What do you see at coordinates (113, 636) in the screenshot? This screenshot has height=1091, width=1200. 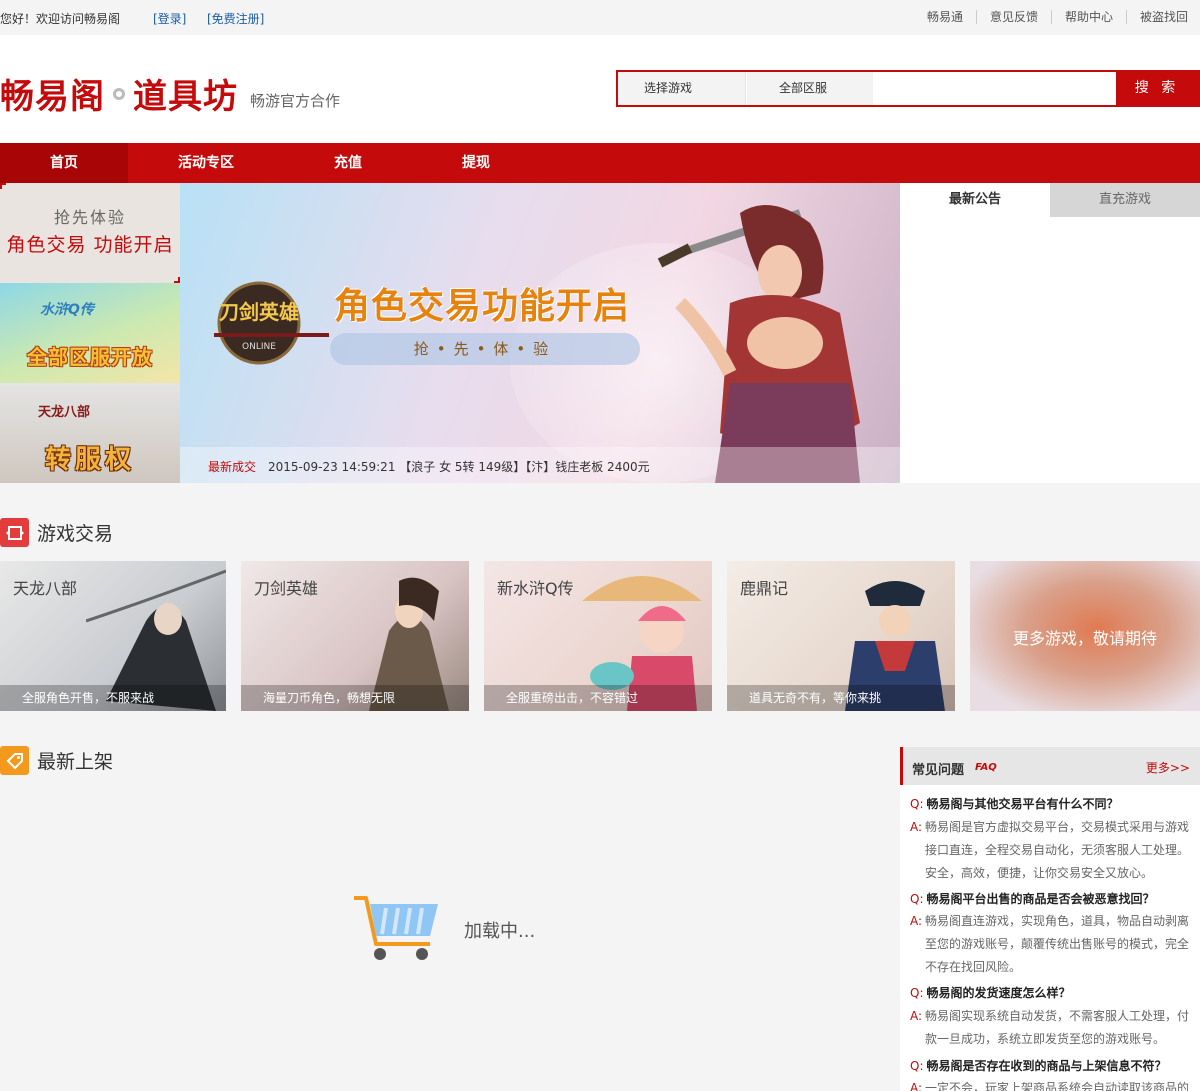 I see `game-card-tianlong: 天龙八部 全服角色开售，不服来战` at bounding box center [113, 636].